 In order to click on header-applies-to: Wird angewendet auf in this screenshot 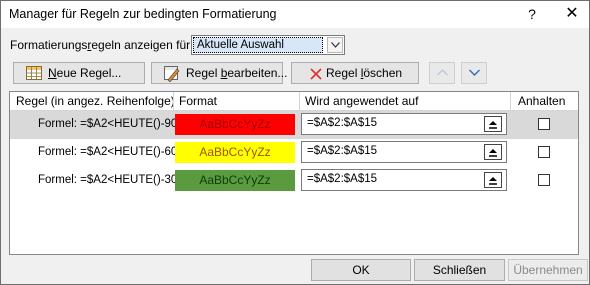, I will do `click(362, 101)`.